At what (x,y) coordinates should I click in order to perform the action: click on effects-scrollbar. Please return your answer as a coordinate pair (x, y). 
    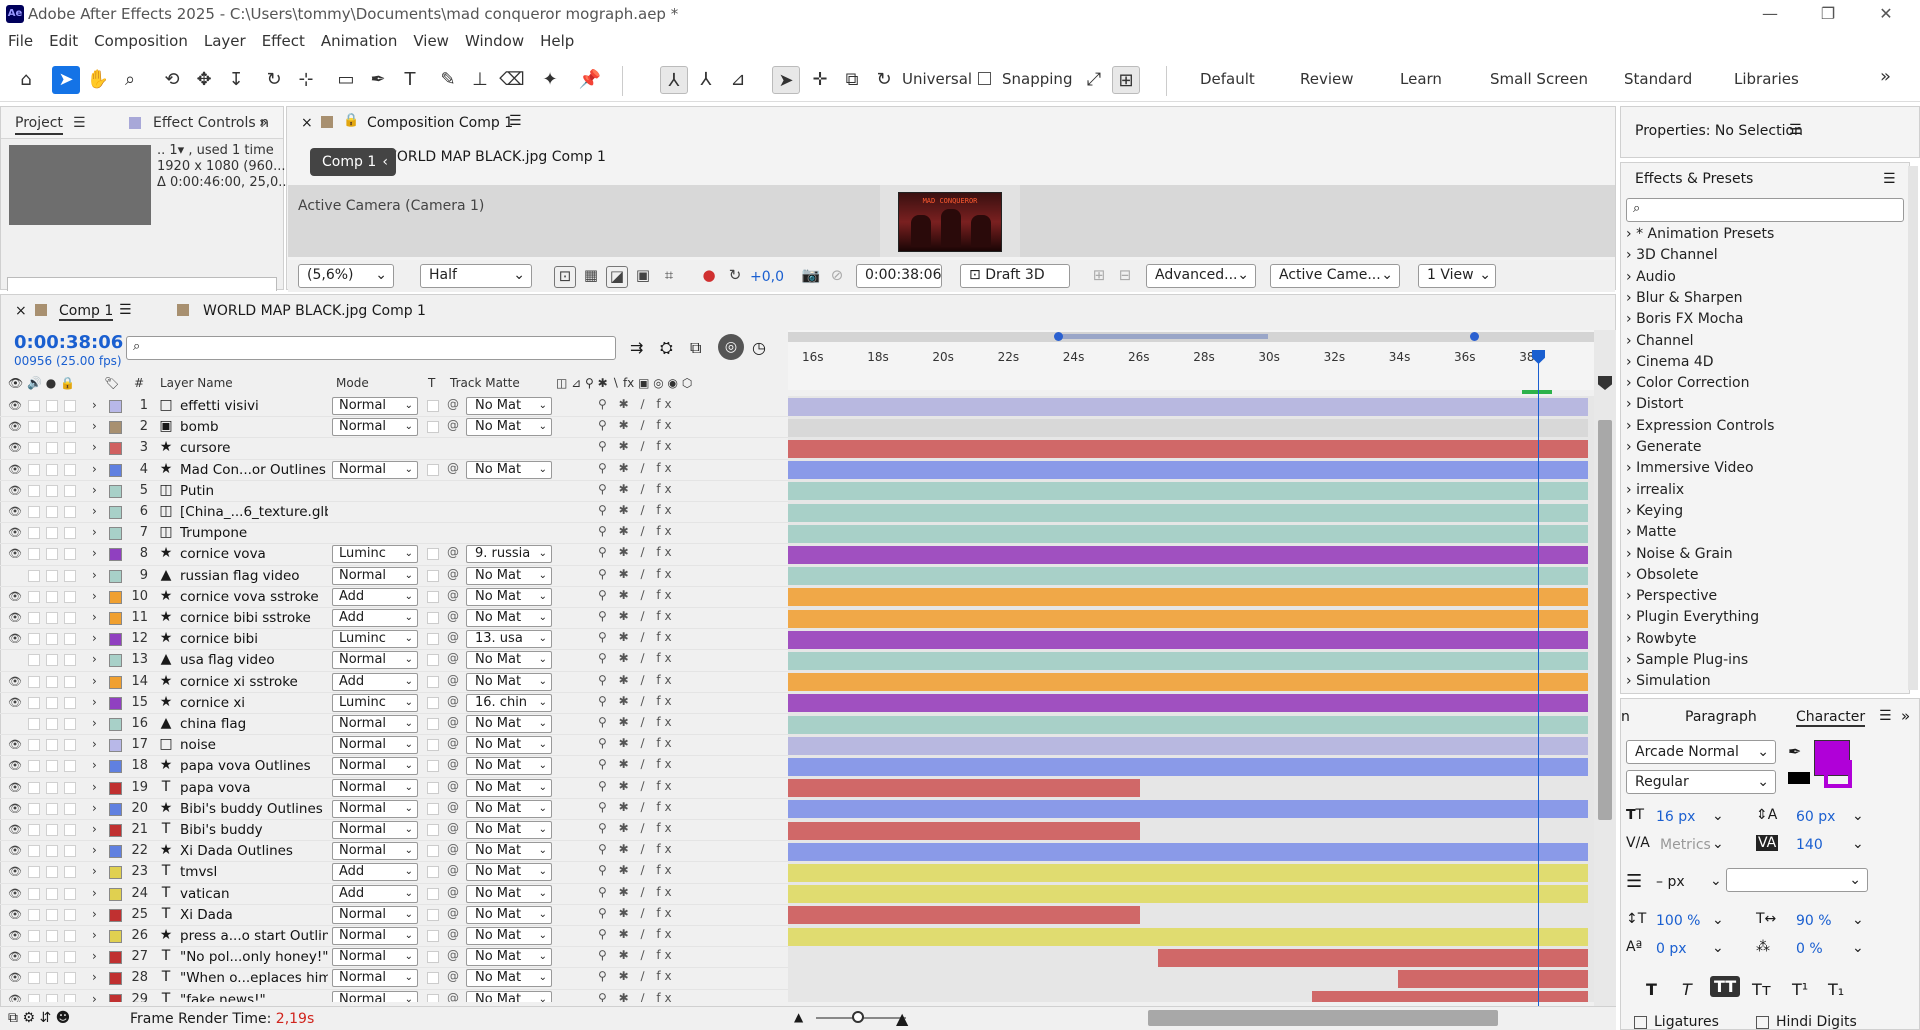
    Looking at the image, I should click on (1913, 428).